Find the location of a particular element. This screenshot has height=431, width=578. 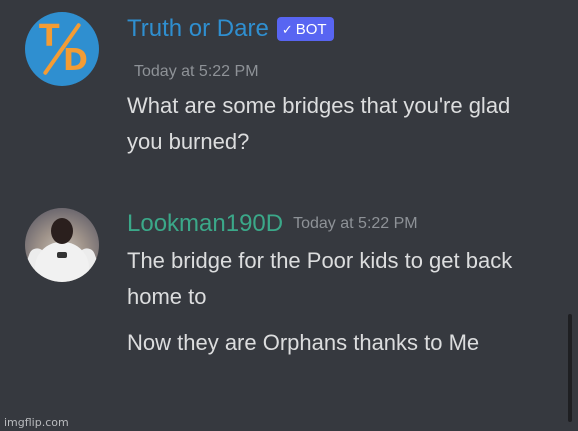

logo-letter-t: T is located at coordinates (49, 36).